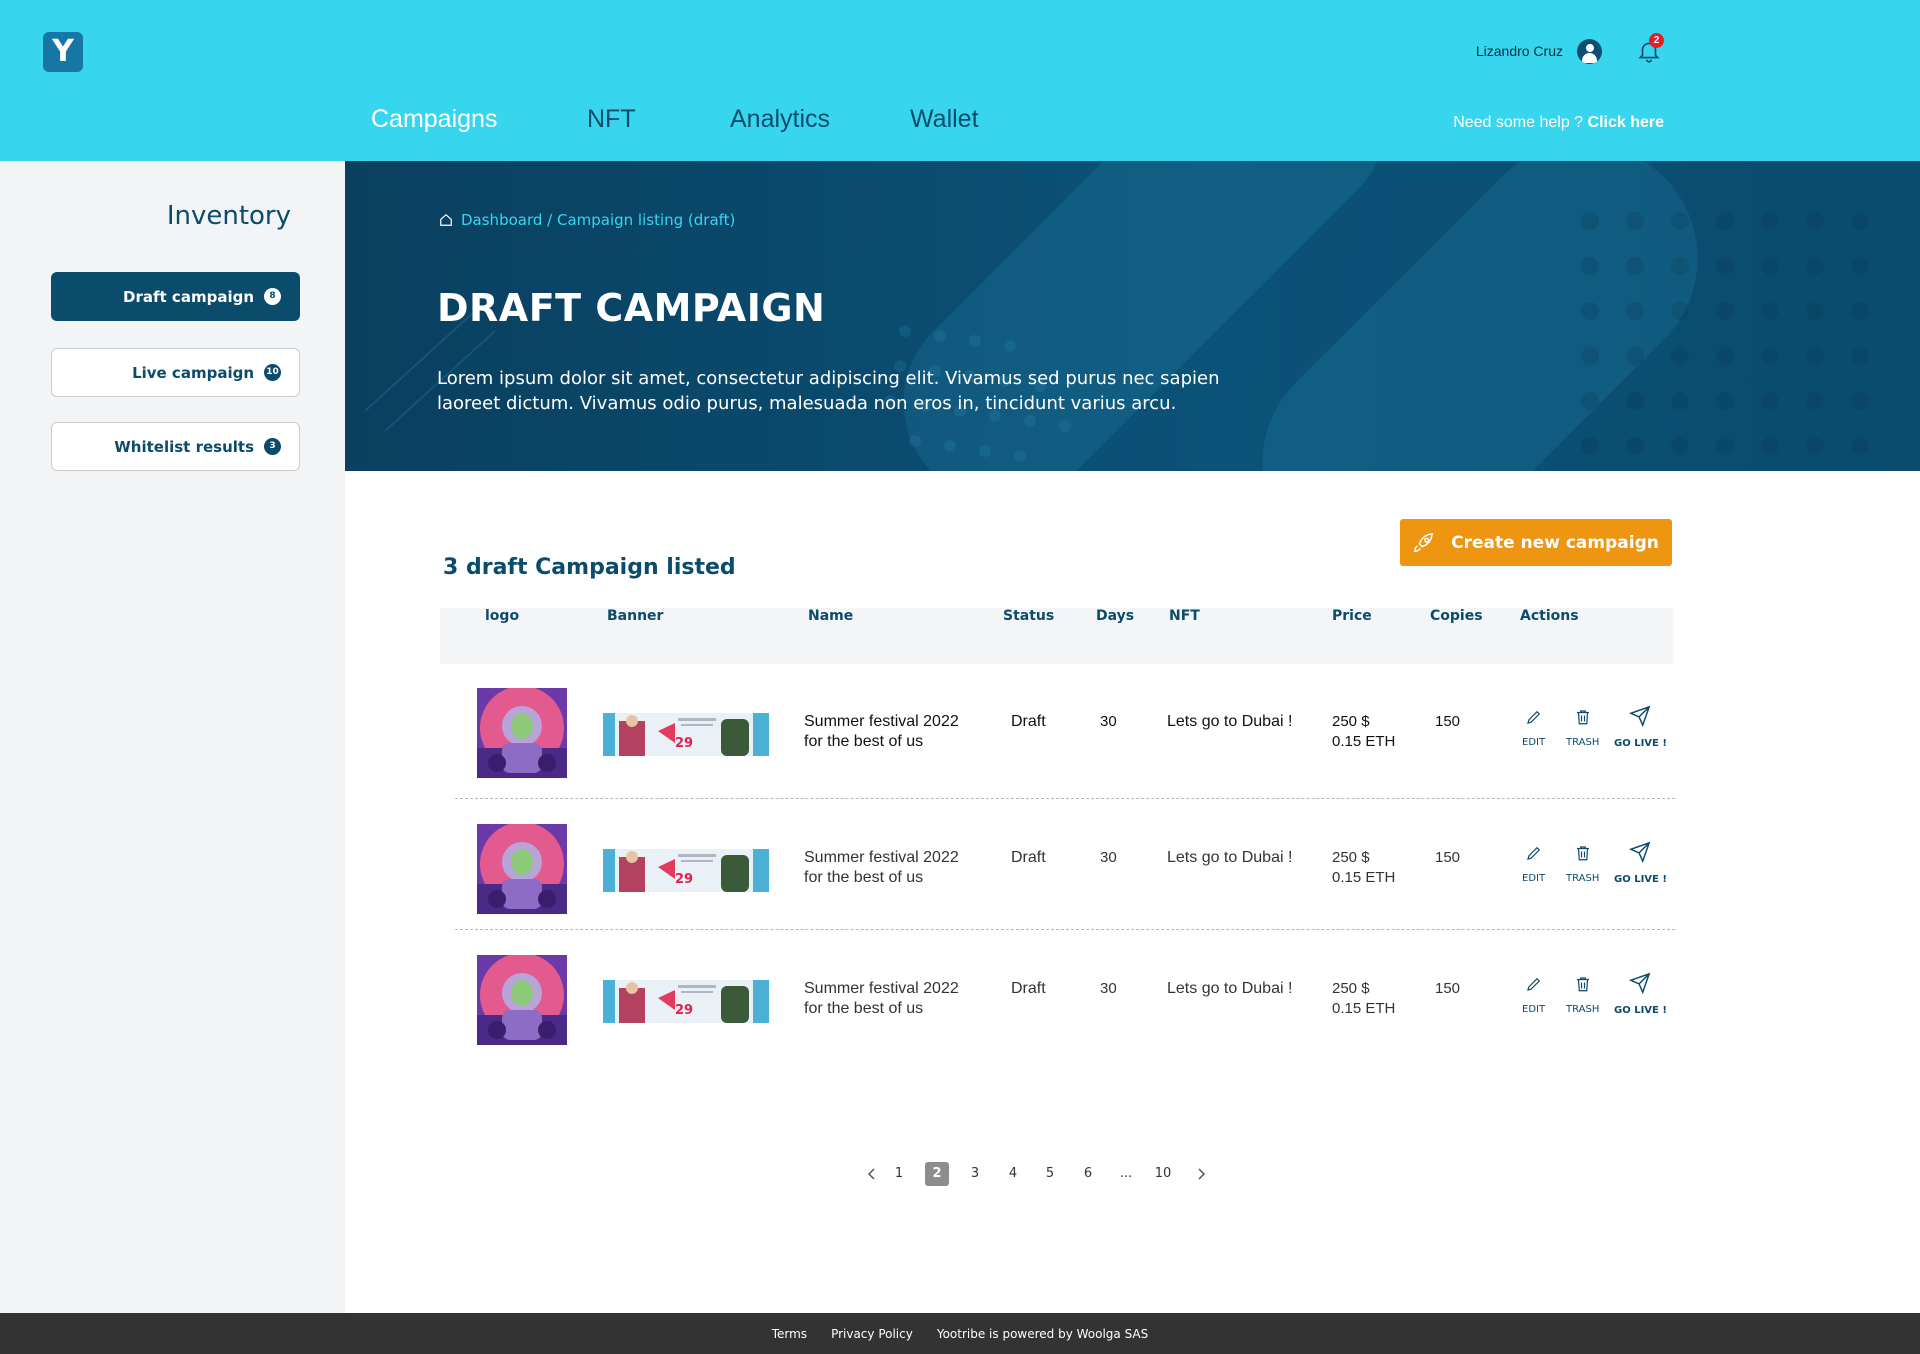 This screenshot has height=1354, width=1920. What do you see at coordinates (975, 1174) in the screenshot?
I see `pagination-page: 3` at bounding box center [975, 1174].